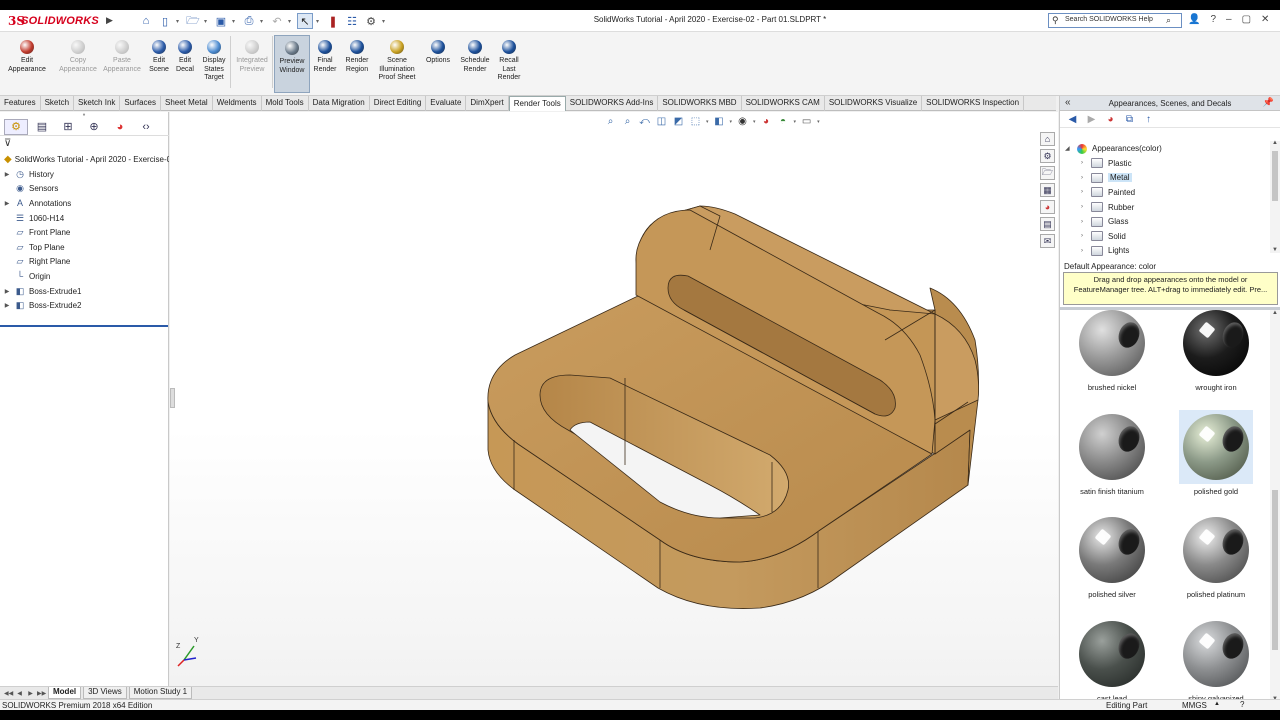 The width and height of the screenshot is (1280, 720). Describe the element at coordinates (385, 21) in the screenshot. I see `options-dropdown-icon: ▾` at that location.